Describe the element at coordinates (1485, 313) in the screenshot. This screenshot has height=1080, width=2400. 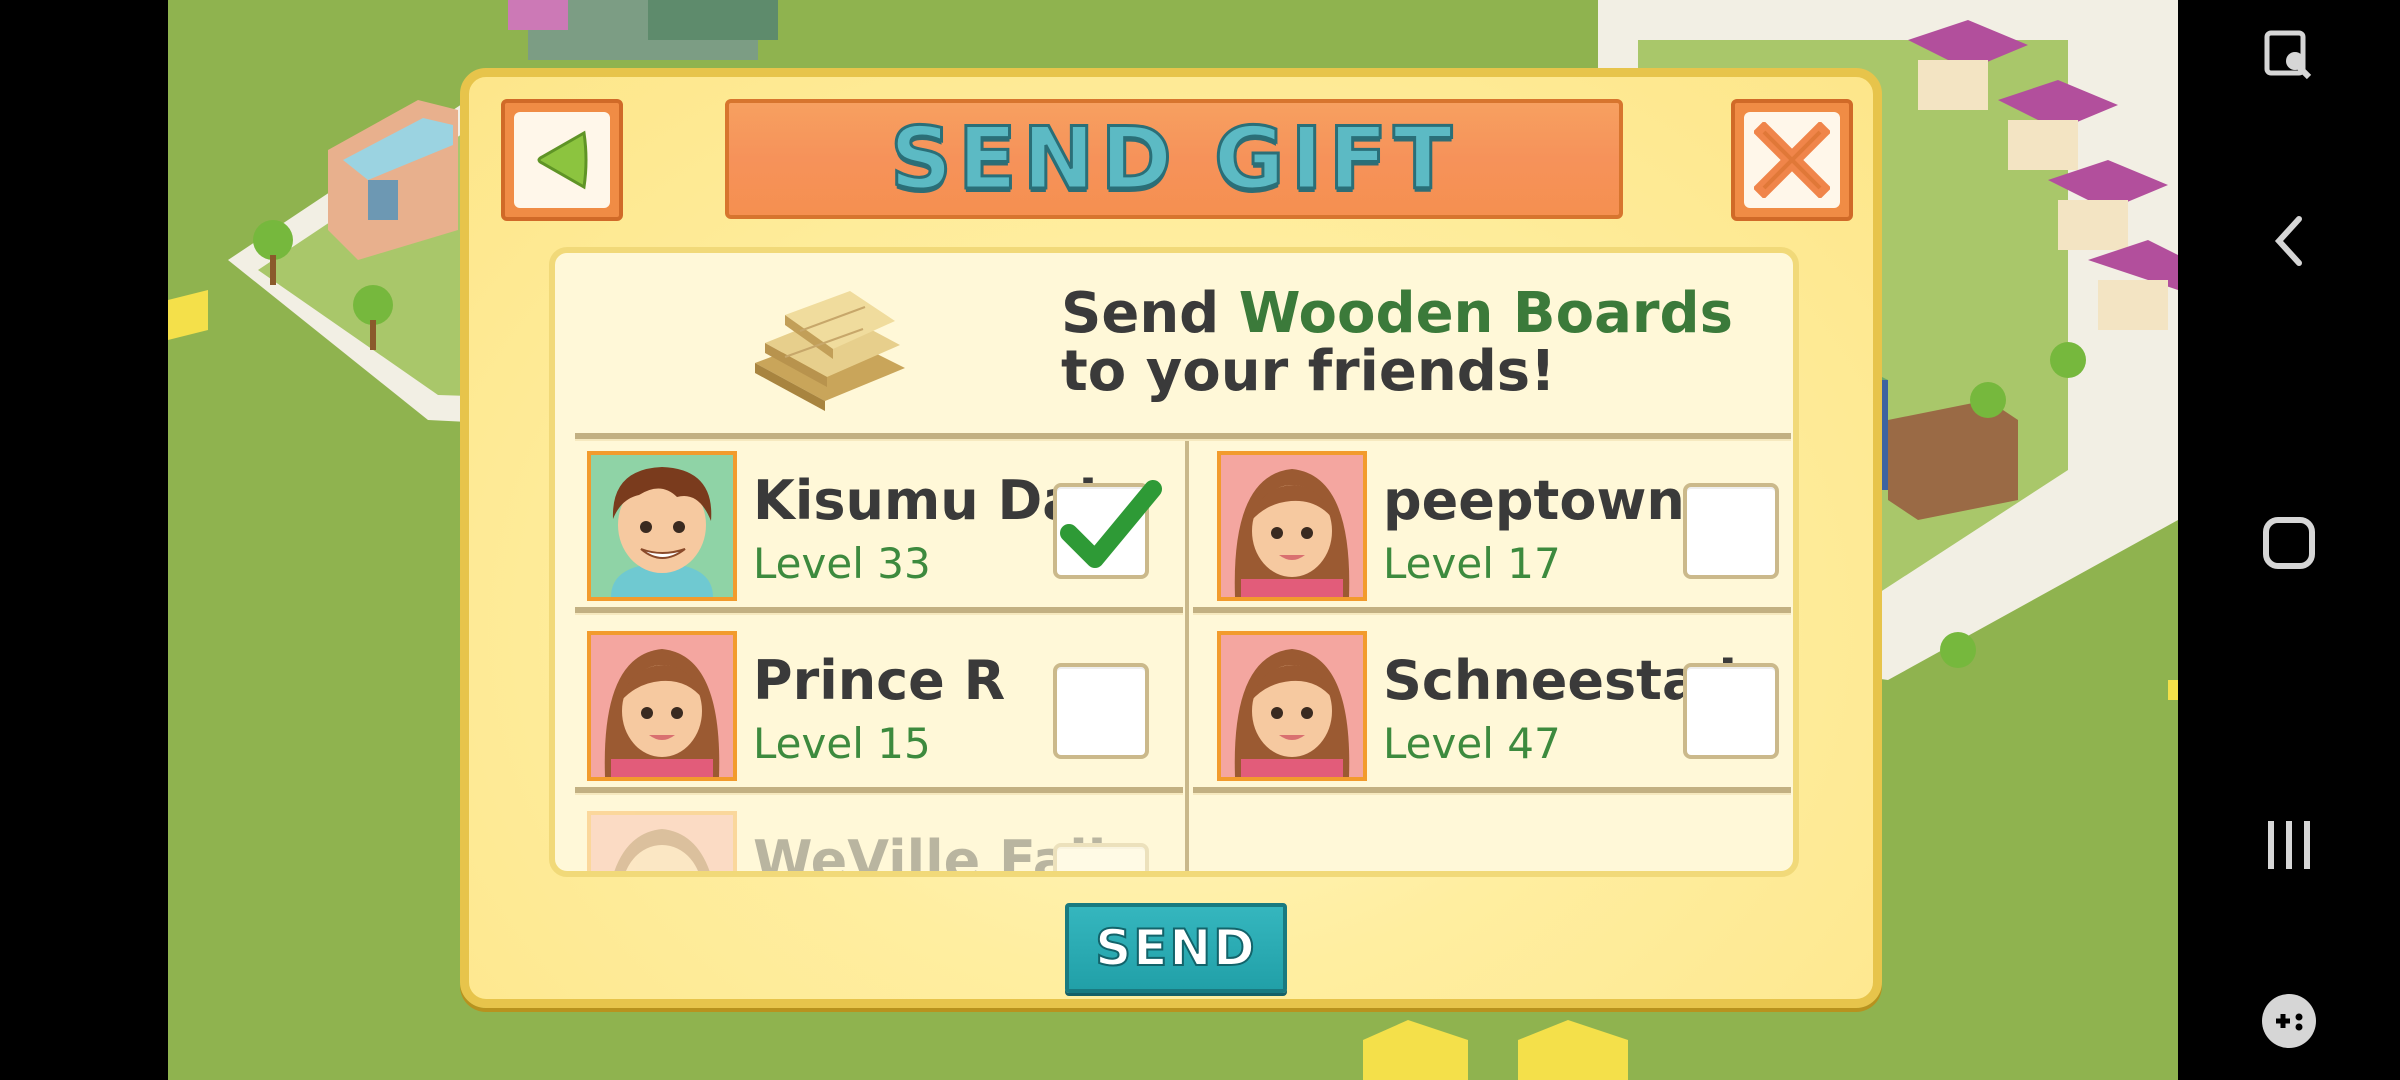
I see `gift-item-name: Wooden Boards` at that location.